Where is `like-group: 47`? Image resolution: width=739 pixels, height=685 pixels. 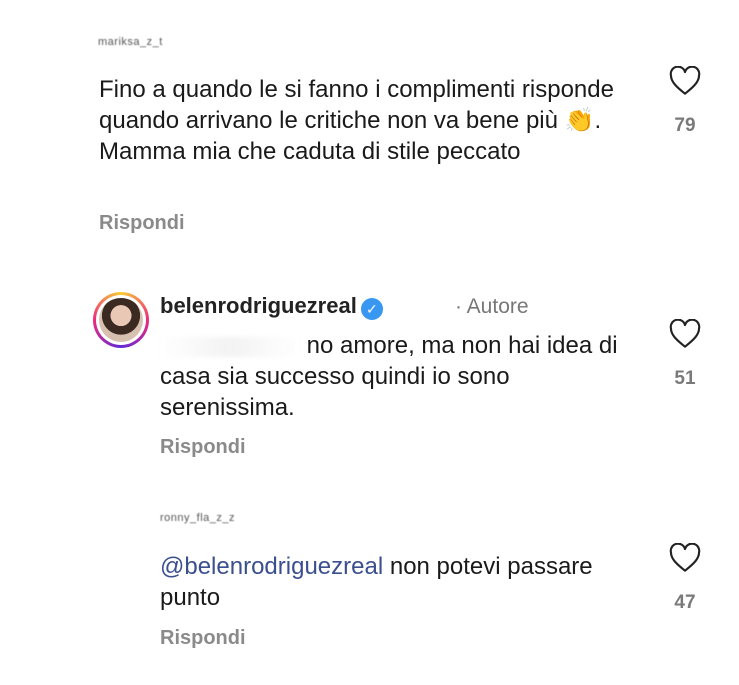
like-group: 47 is located at coordinates (685, 578).